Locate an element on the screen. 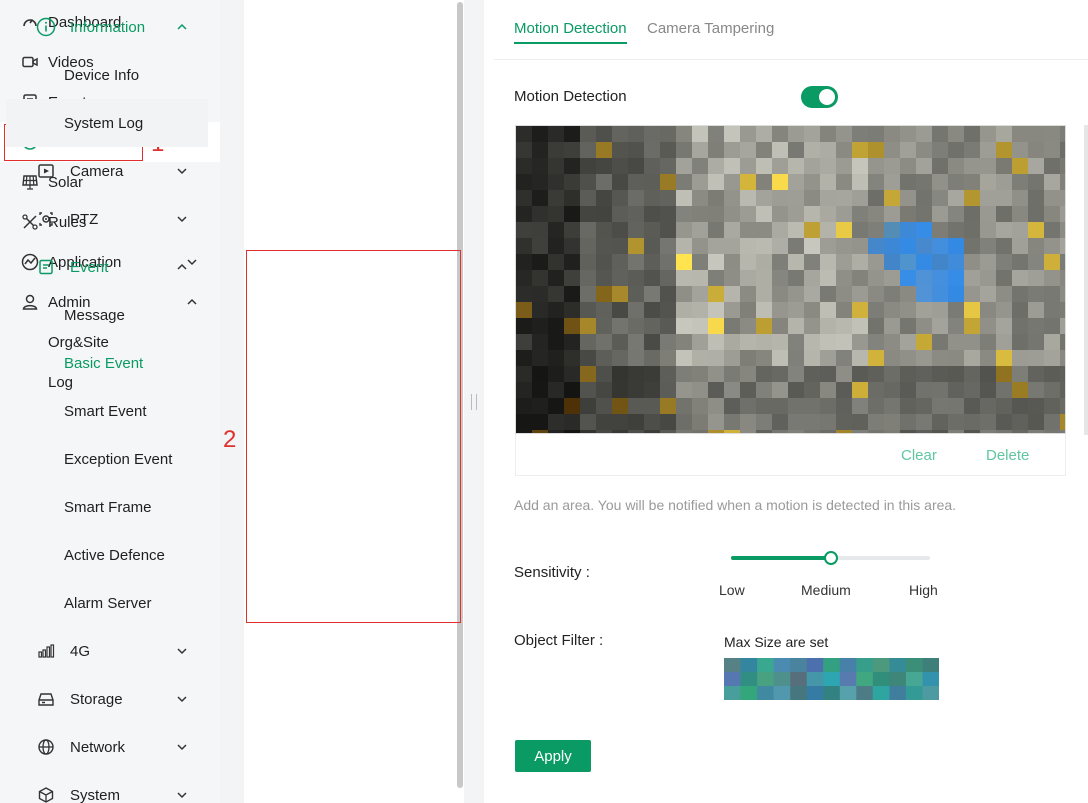  object-filter-thumbnail is located at coordinates (832, 679).